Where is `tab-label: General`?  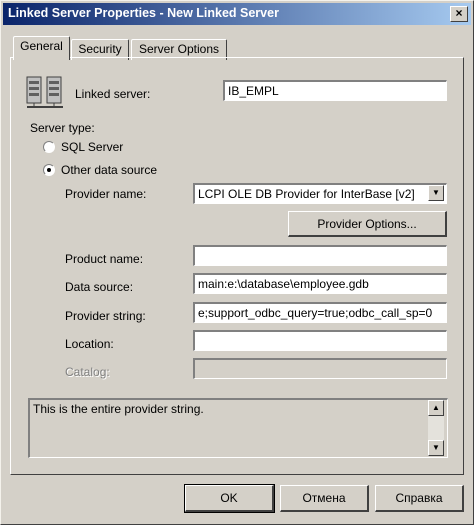
tab-label: General is located at coordinates (41, 46).